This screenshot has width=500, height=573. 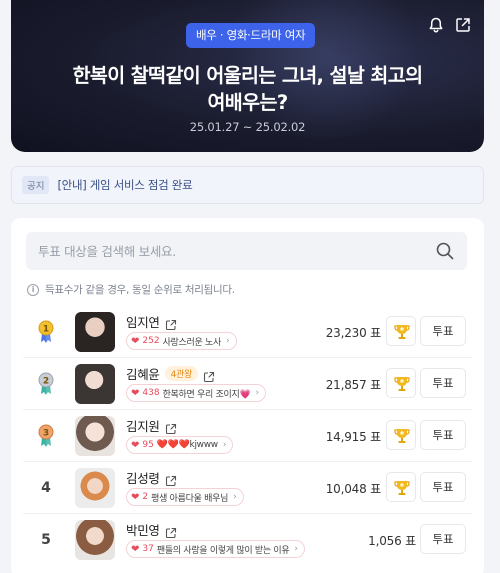 I want to click on cheer-text: 사랑스러운 노사, so click(x=192, y=342).